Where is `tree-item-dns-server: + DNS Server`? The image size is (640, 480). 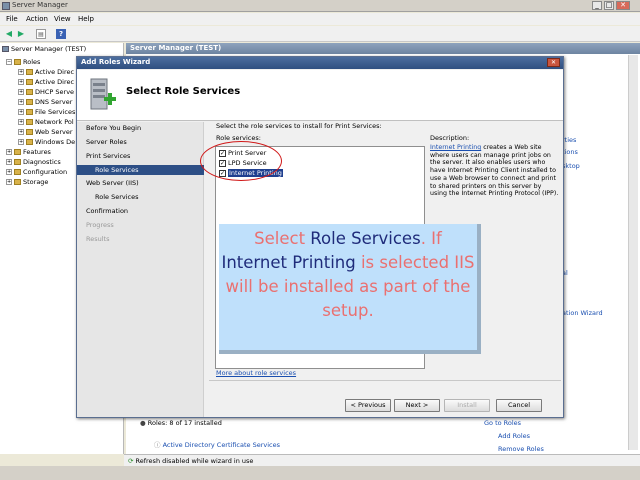 tree-item-dns-server: + DNS Server is located at coordinates (45, 102).